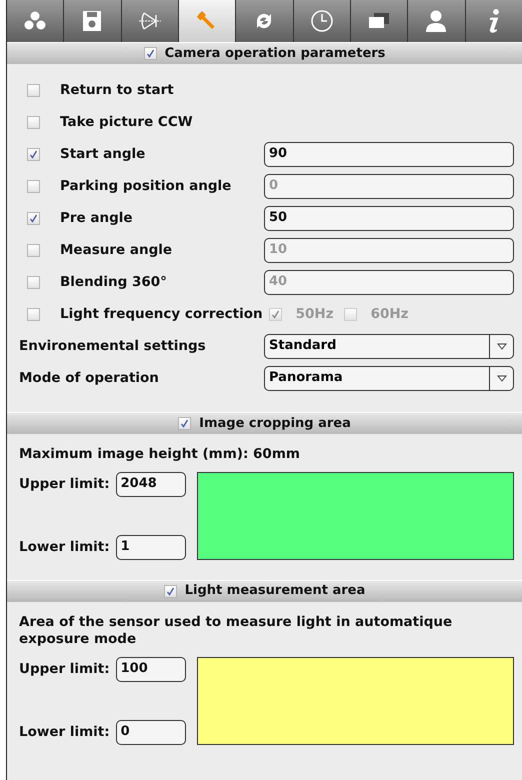  What do you see at coordinates (161, 314) in the screenshot?
I see `option-label: Light frequency correction` at bounding box center [161, 314].